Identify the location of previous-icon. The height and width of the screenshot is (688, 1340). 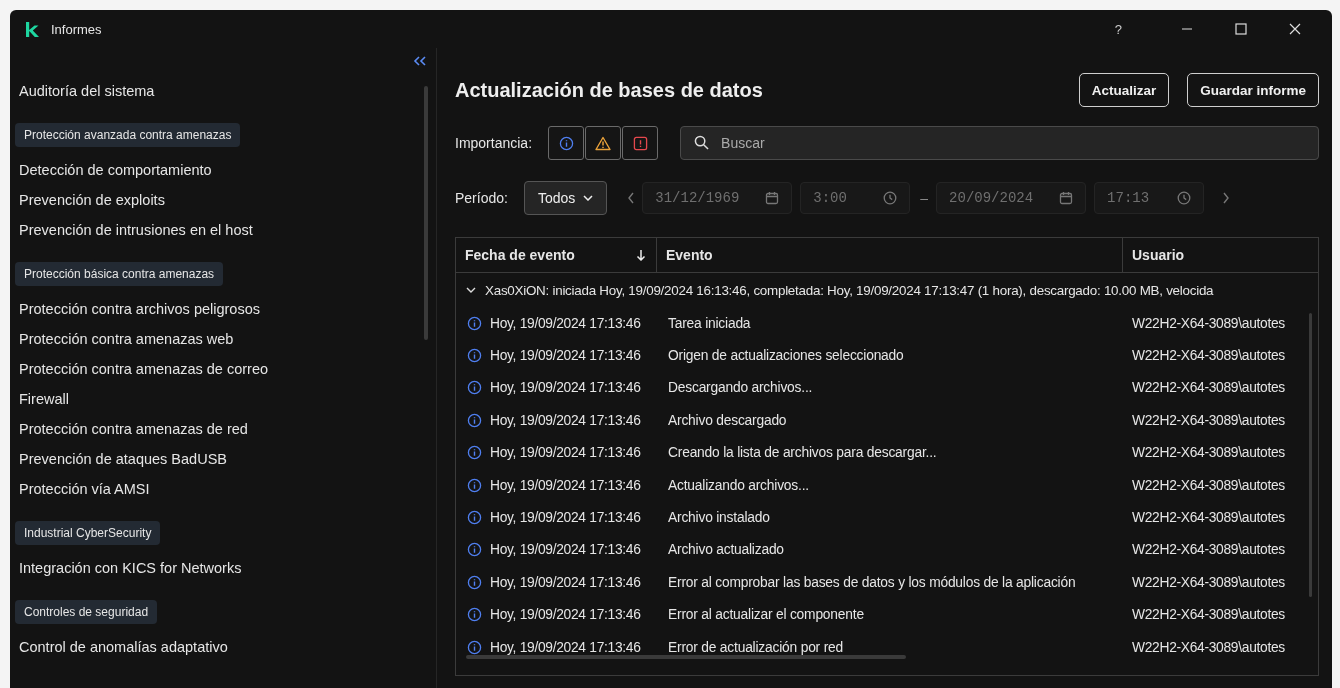
(631, 198).